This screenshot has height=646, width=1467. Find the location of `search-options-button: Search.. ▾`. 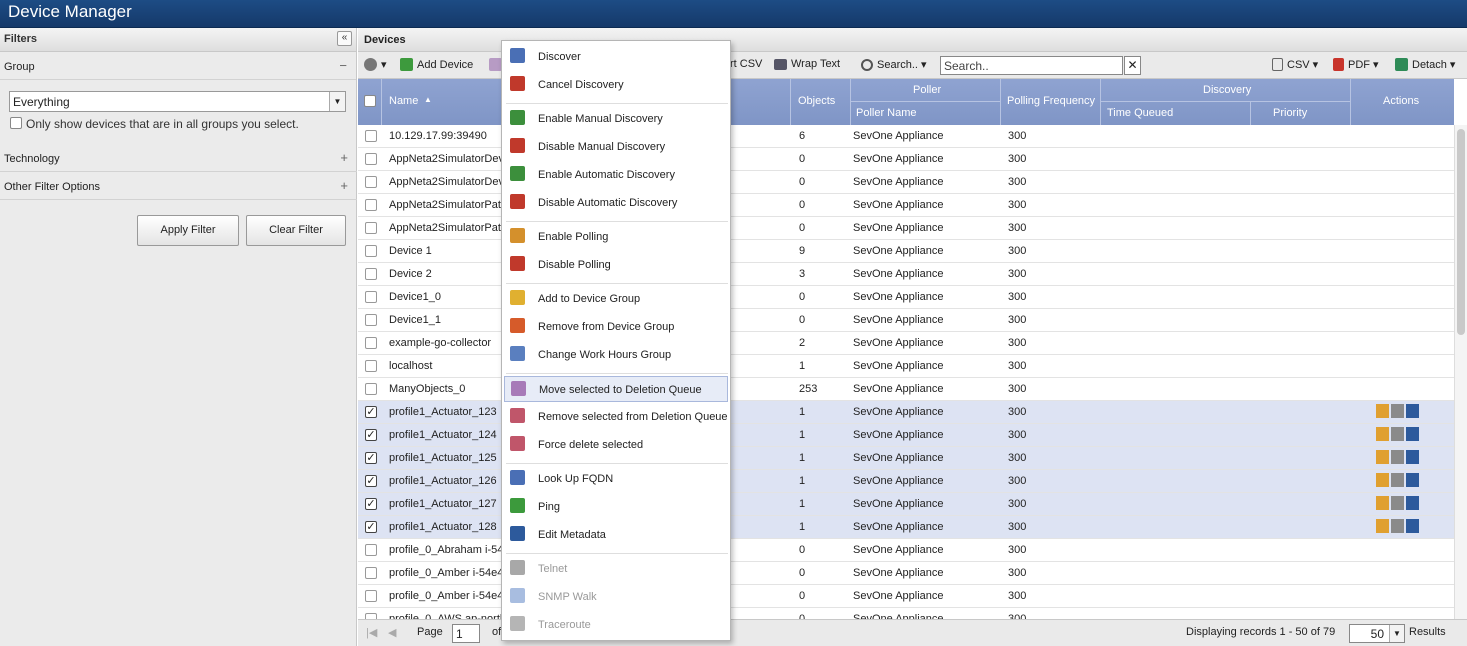

search-options-button: Search.. ▾ is located at coordinates (894, 64).